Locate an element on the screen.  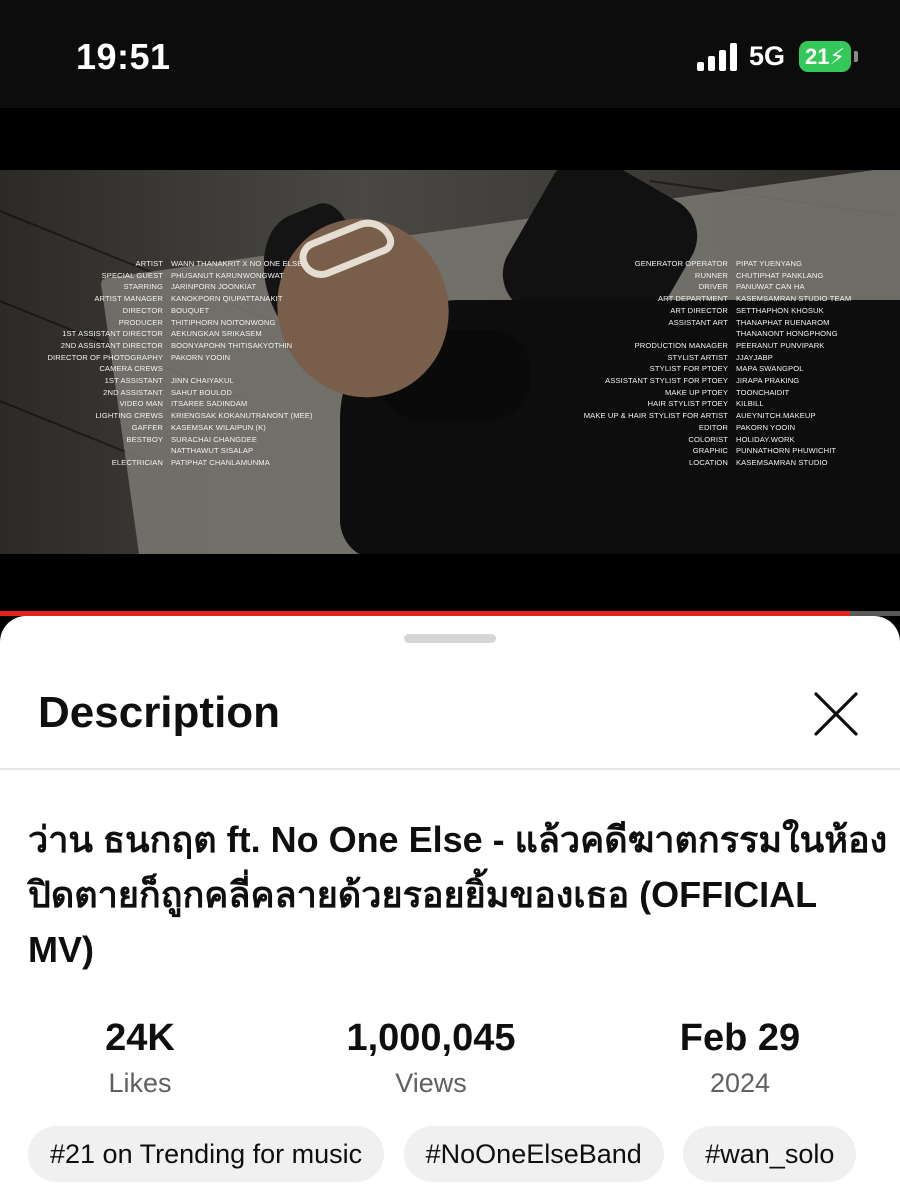
credit-role: Driver is located at coordinates (713, 287).